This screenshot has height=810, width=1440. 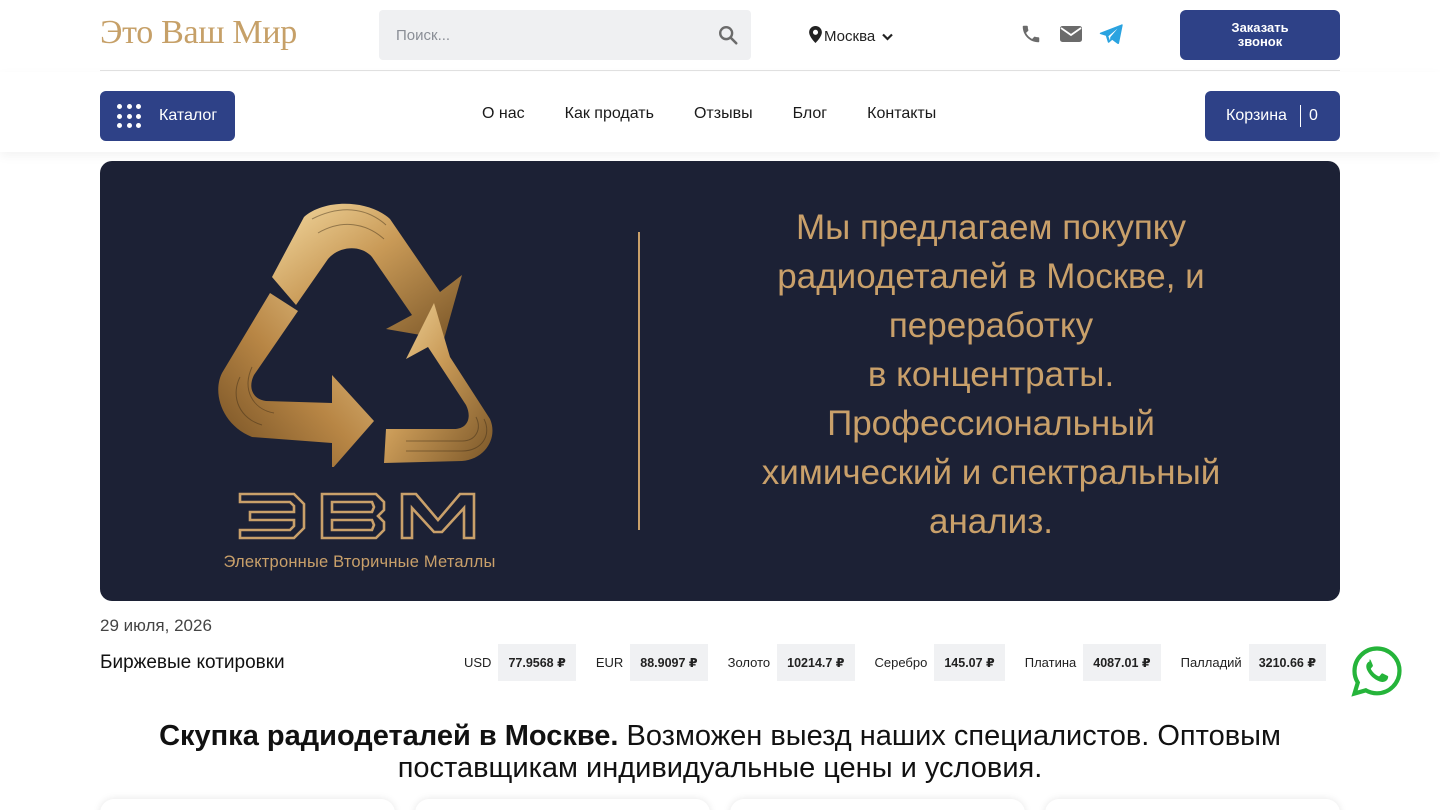 What do you see at coordinates (669, 662) in the screenshot?
I see `quote-value: 88.9097 ₽` at bounding box center [669, 662].